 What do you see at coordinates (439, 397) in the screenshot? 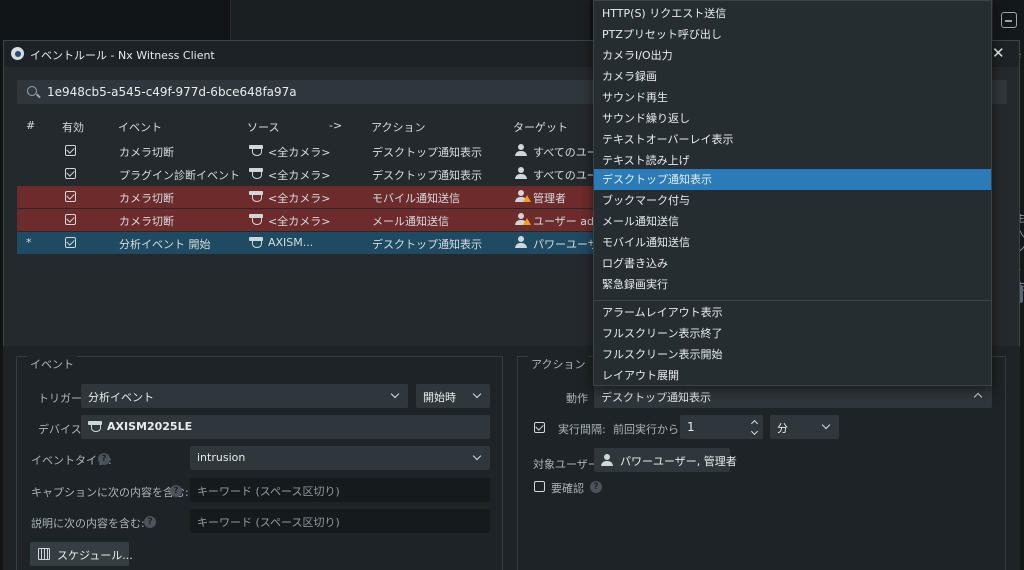
I see `trigger-state-value: 開始時` at bounding box center [439, 397].